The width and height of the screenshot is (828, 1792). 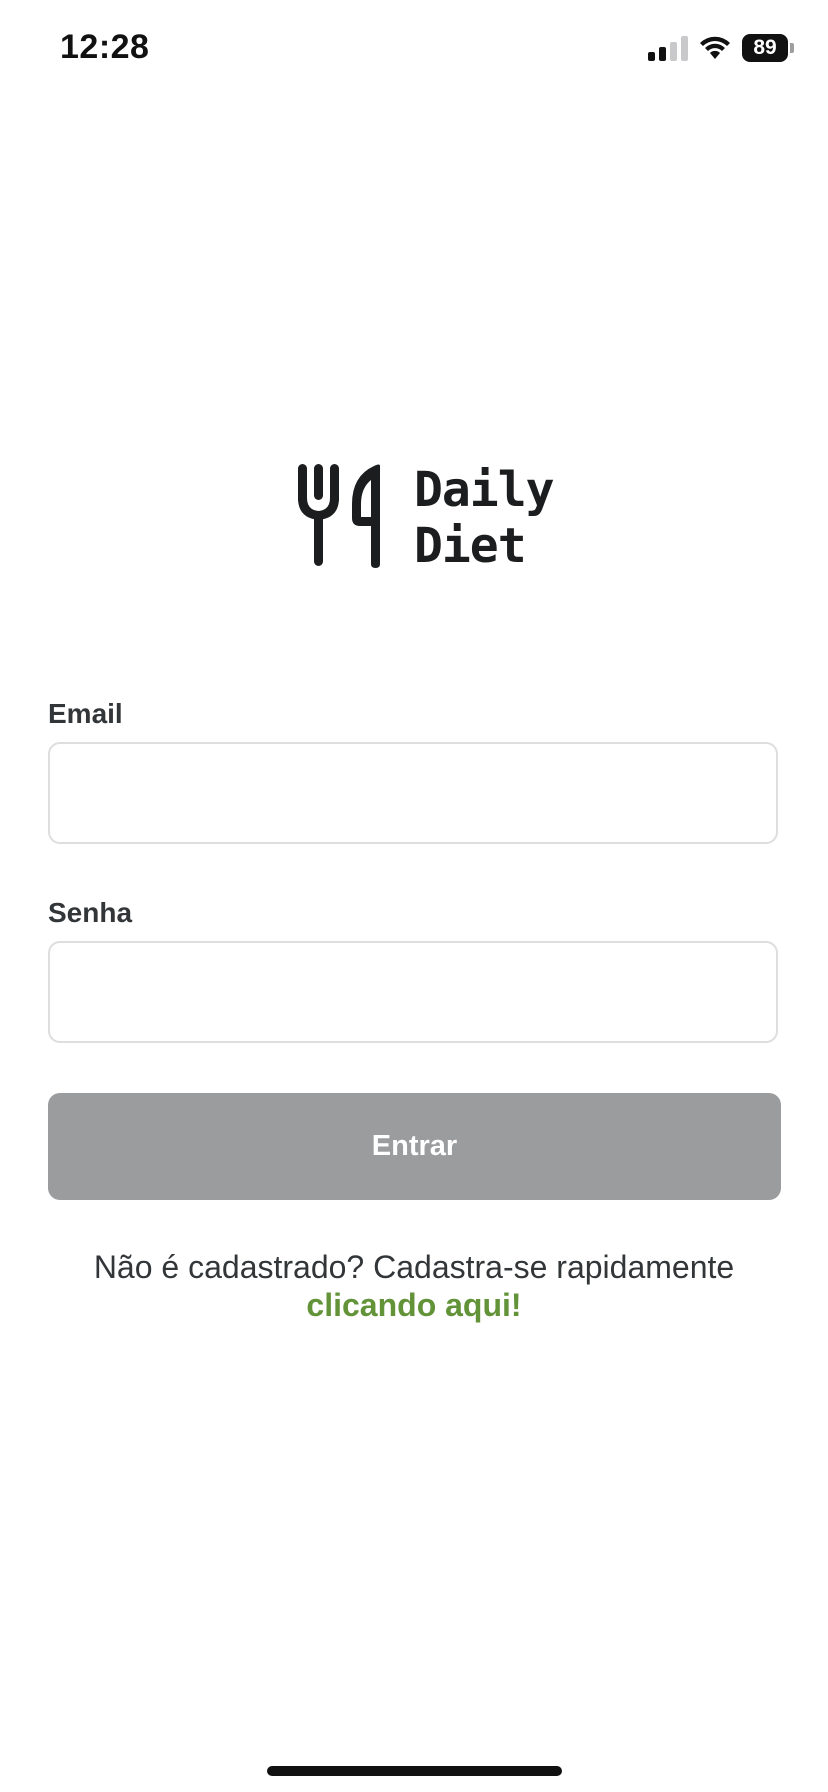 What do you see at coordinates (413, 992) in the screenshot?
I see `password-field` at bounding box center [413, 992].